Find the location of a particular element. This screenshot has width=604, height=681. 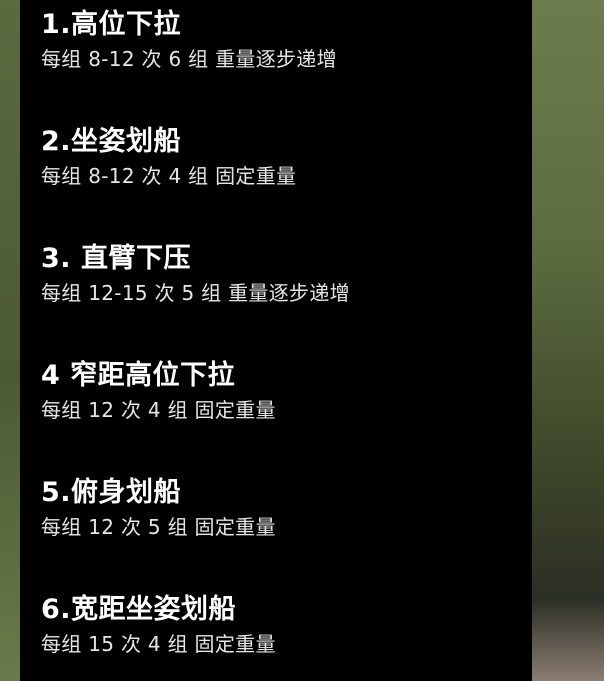

exercise-title: 3. 直臂下压 is located at coordinates (116, 258).